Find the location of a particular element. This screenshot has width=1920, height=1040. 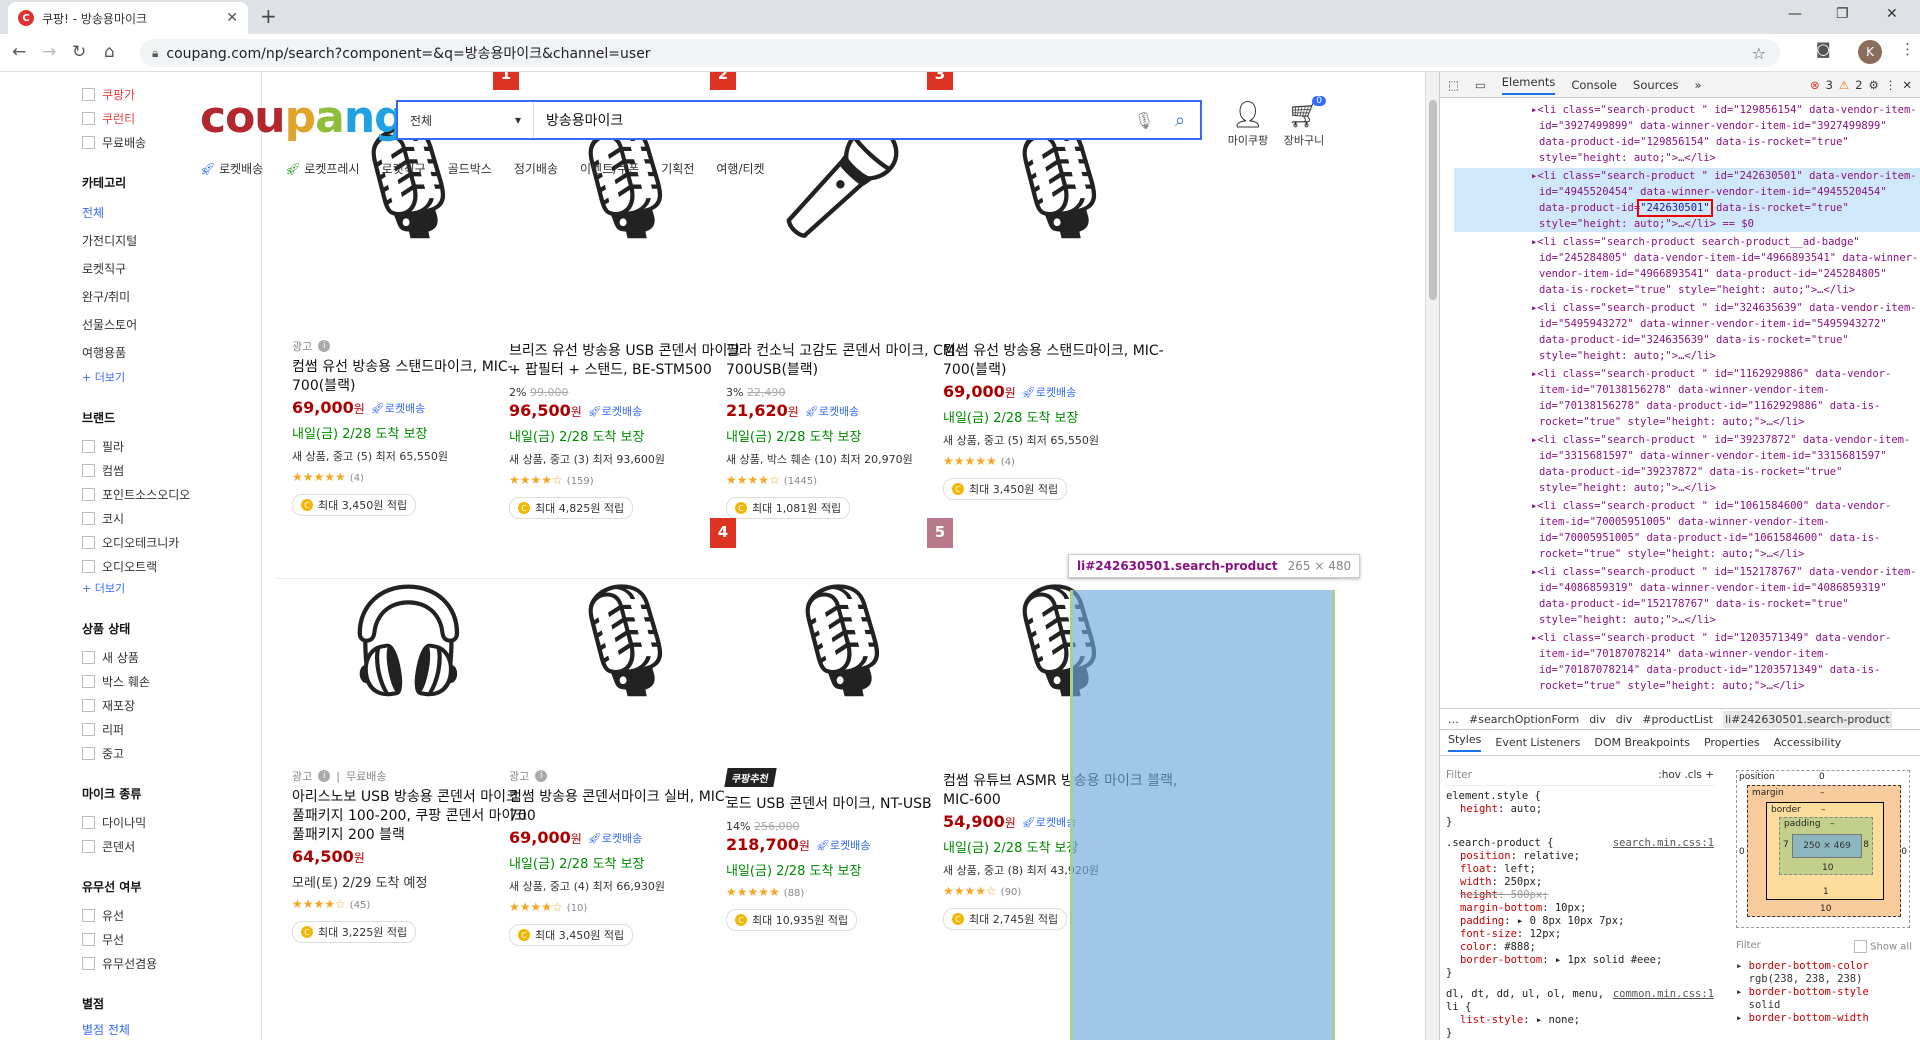

brand-filter: 포인트소스오디오 is located at coordinates (171, 494).